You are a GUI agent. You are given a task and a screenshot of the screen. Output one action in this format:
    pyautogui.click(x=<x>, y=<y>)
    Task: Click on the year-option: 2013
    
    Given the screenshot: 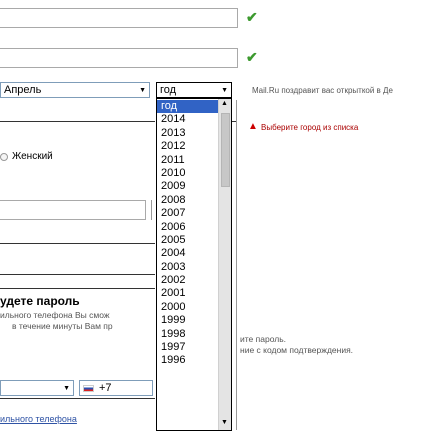 What is the action you would take?
    pyautogui.click(x=187, y=133)
    